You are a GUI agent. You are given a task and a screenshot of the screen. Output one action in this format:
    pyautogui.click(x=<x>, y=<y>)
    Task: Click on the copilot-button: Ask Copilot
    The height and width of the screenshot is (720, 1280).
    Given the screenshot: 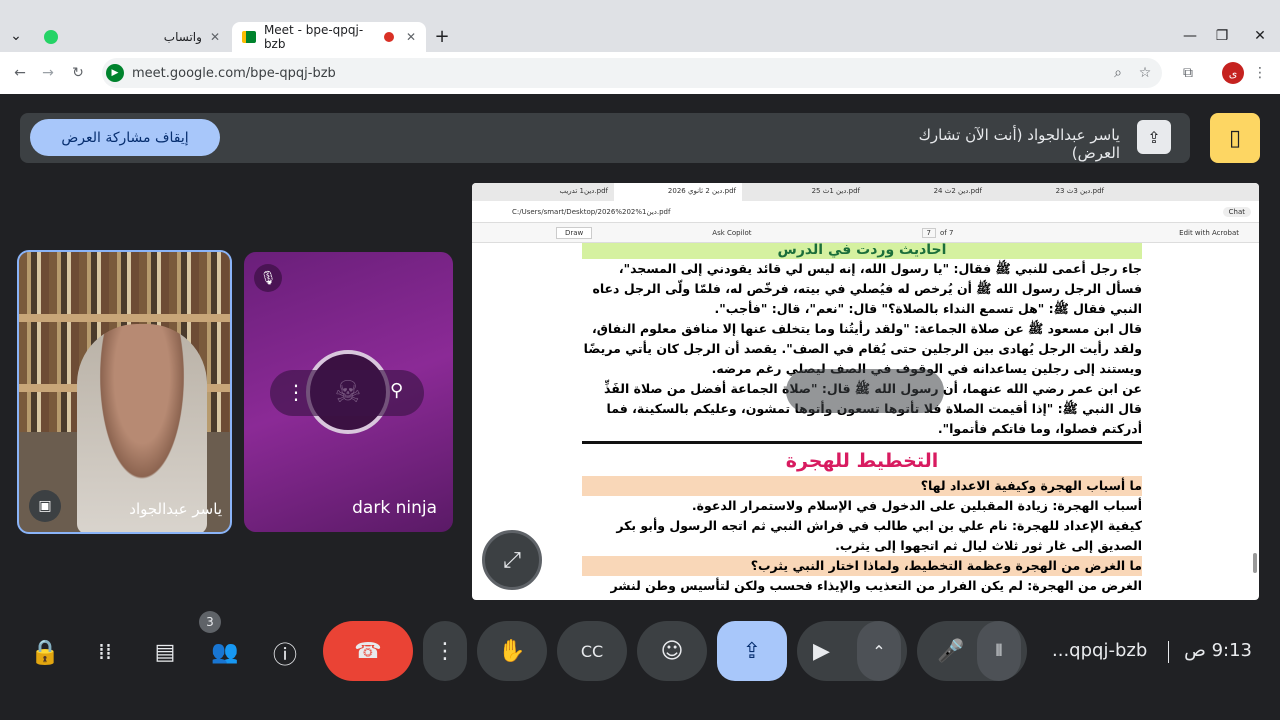 What is the action you would take?
    pyautogui.click(x=731, y=233)
    